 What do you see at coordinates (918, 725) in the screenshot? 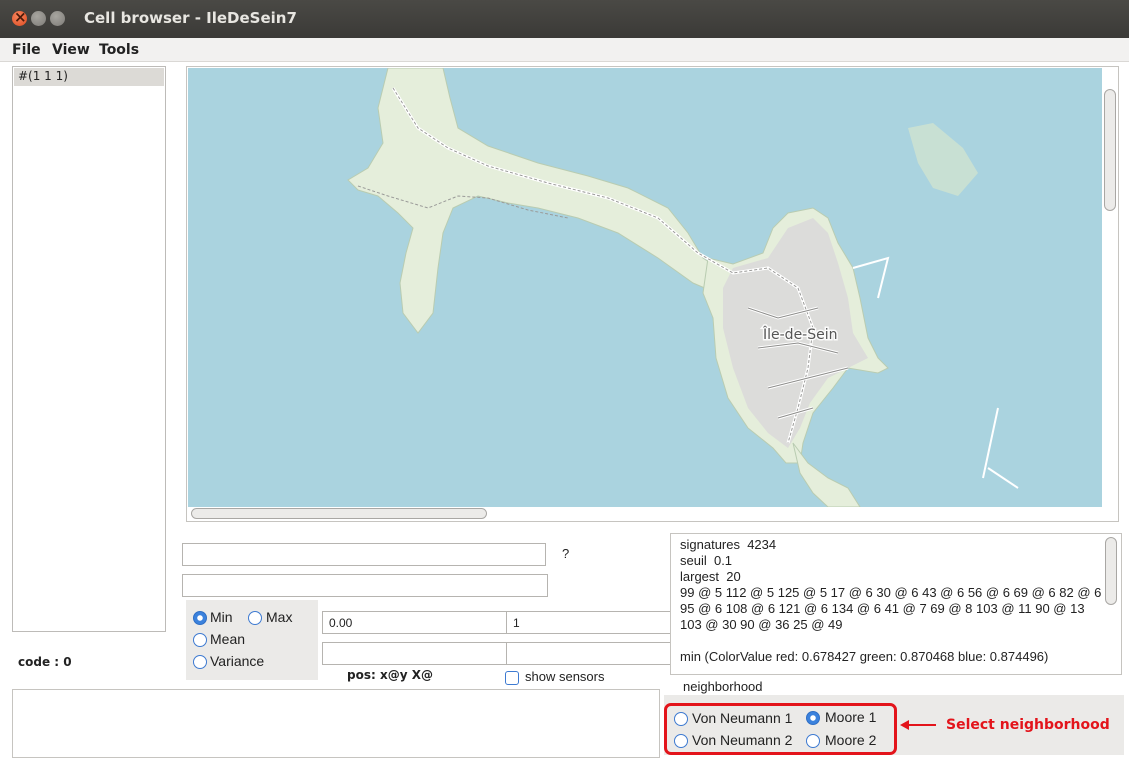
I see `annotation-arrow-icon` at bounding box center [918, 725].